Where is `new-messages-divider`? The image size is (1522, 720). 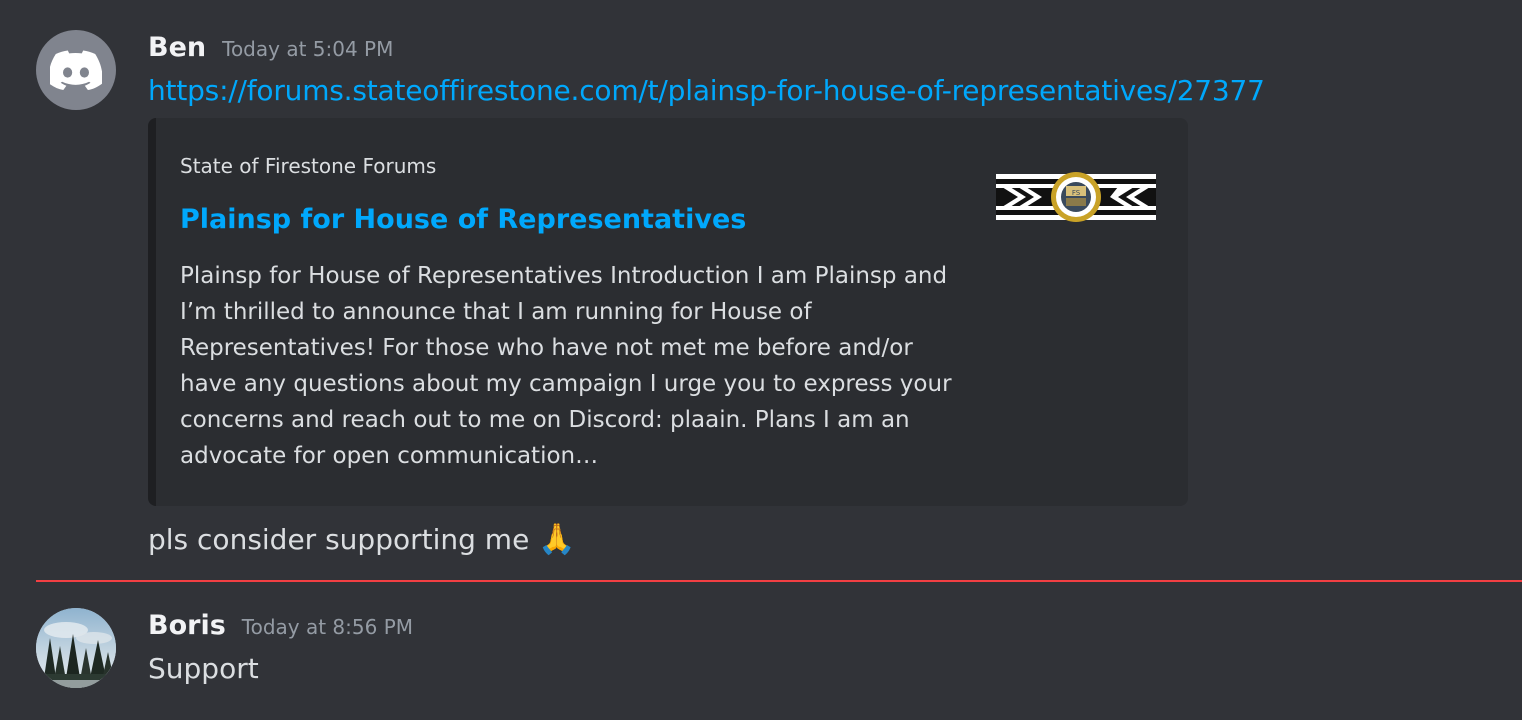 new-messages-divider is located at coordinates (779, 581).